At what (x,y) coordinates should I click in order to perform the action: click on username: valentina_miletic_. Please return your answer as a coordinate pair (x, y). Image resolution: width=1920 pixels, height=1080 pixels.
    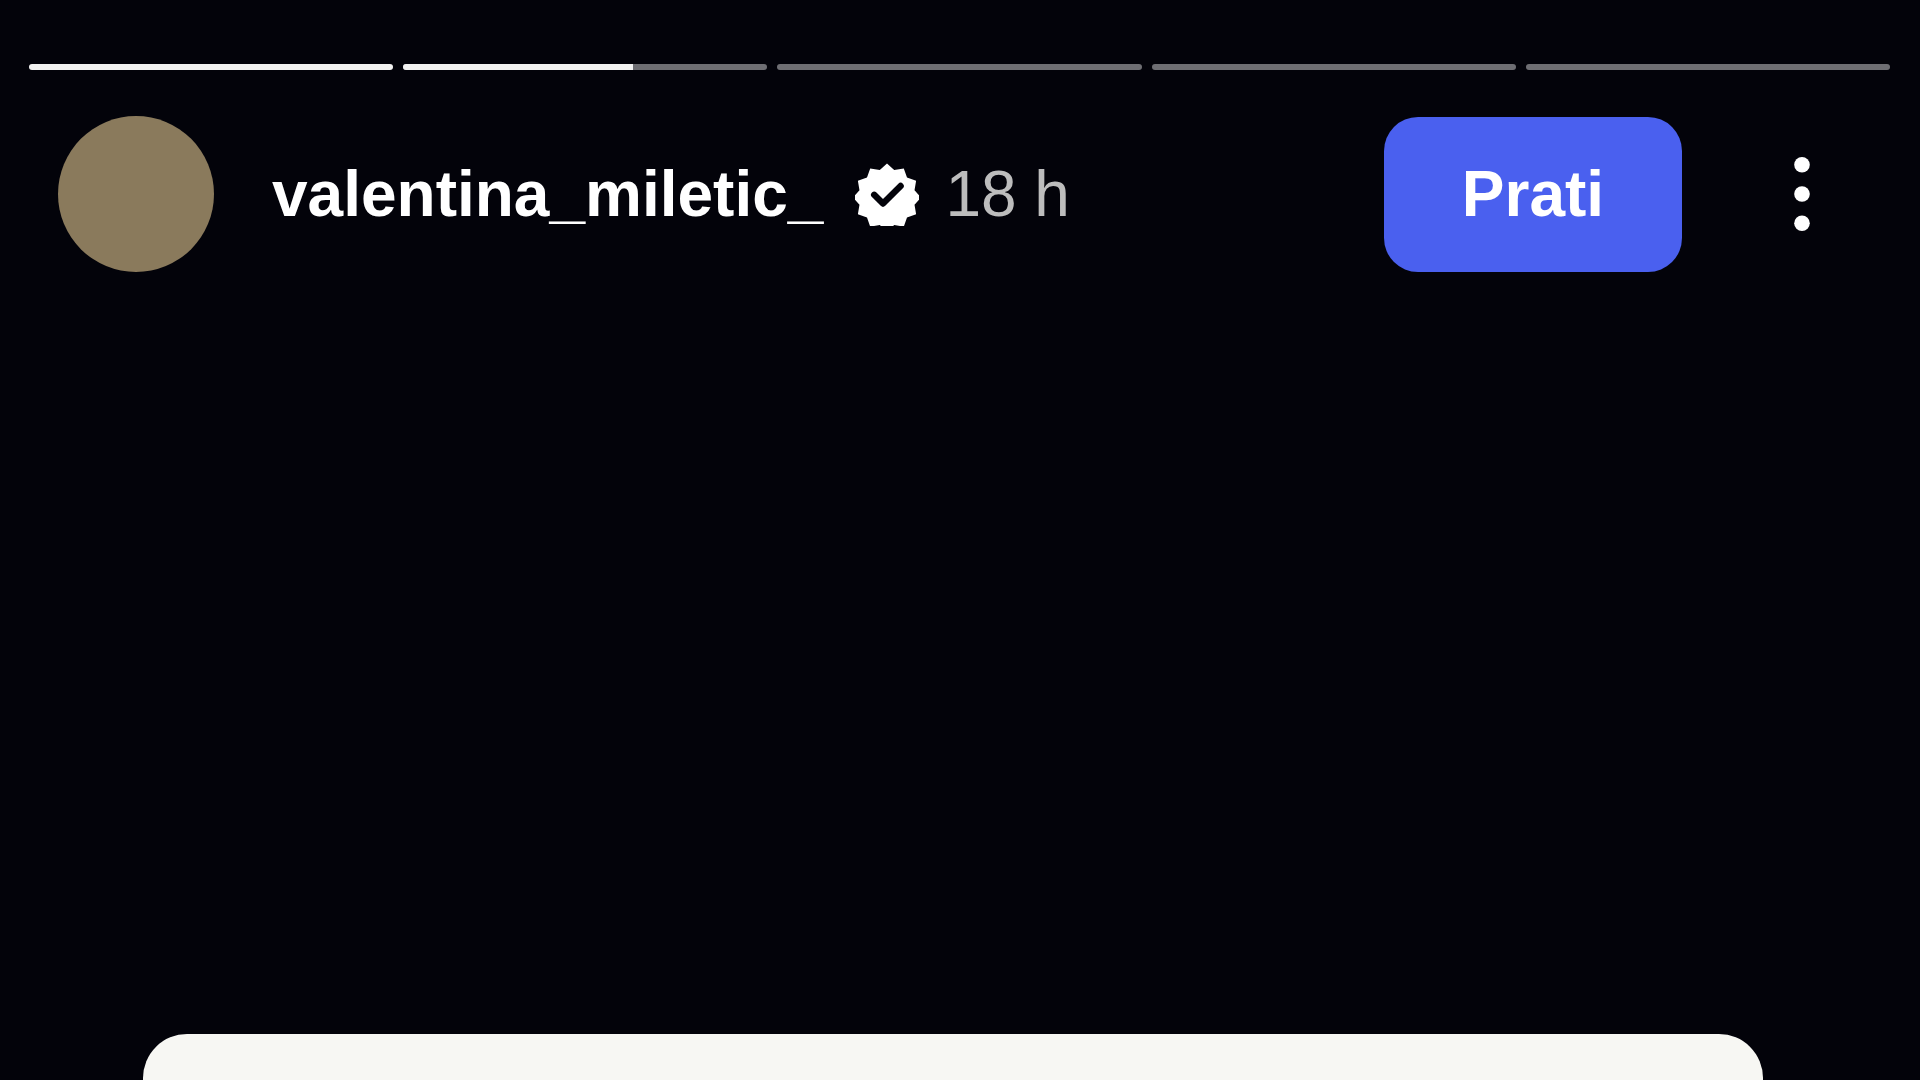
    Looking at the image, I should click on (548, 194).